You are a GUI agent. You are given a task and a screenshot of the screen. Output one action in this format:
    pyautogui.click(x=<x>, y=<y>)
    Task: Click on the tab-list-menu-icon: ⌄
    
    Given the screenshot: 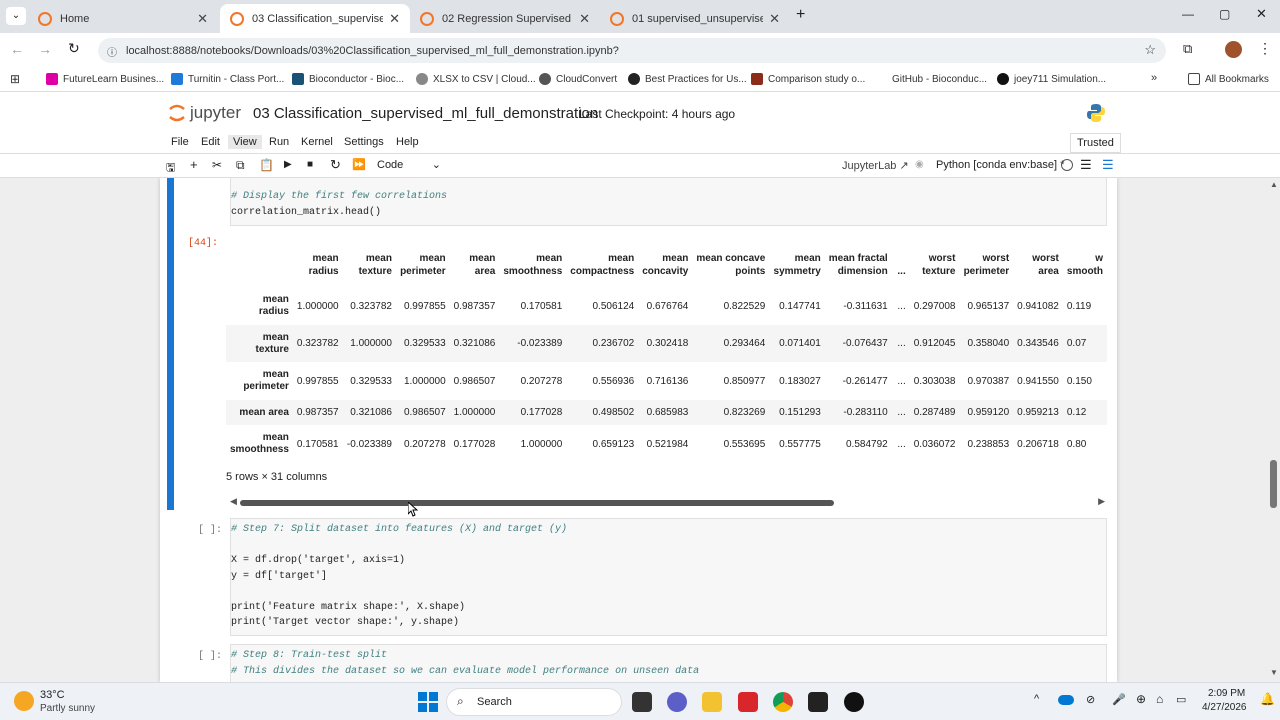 What is the action you would take?
    pyautogui.click(x=16, y=16)
    